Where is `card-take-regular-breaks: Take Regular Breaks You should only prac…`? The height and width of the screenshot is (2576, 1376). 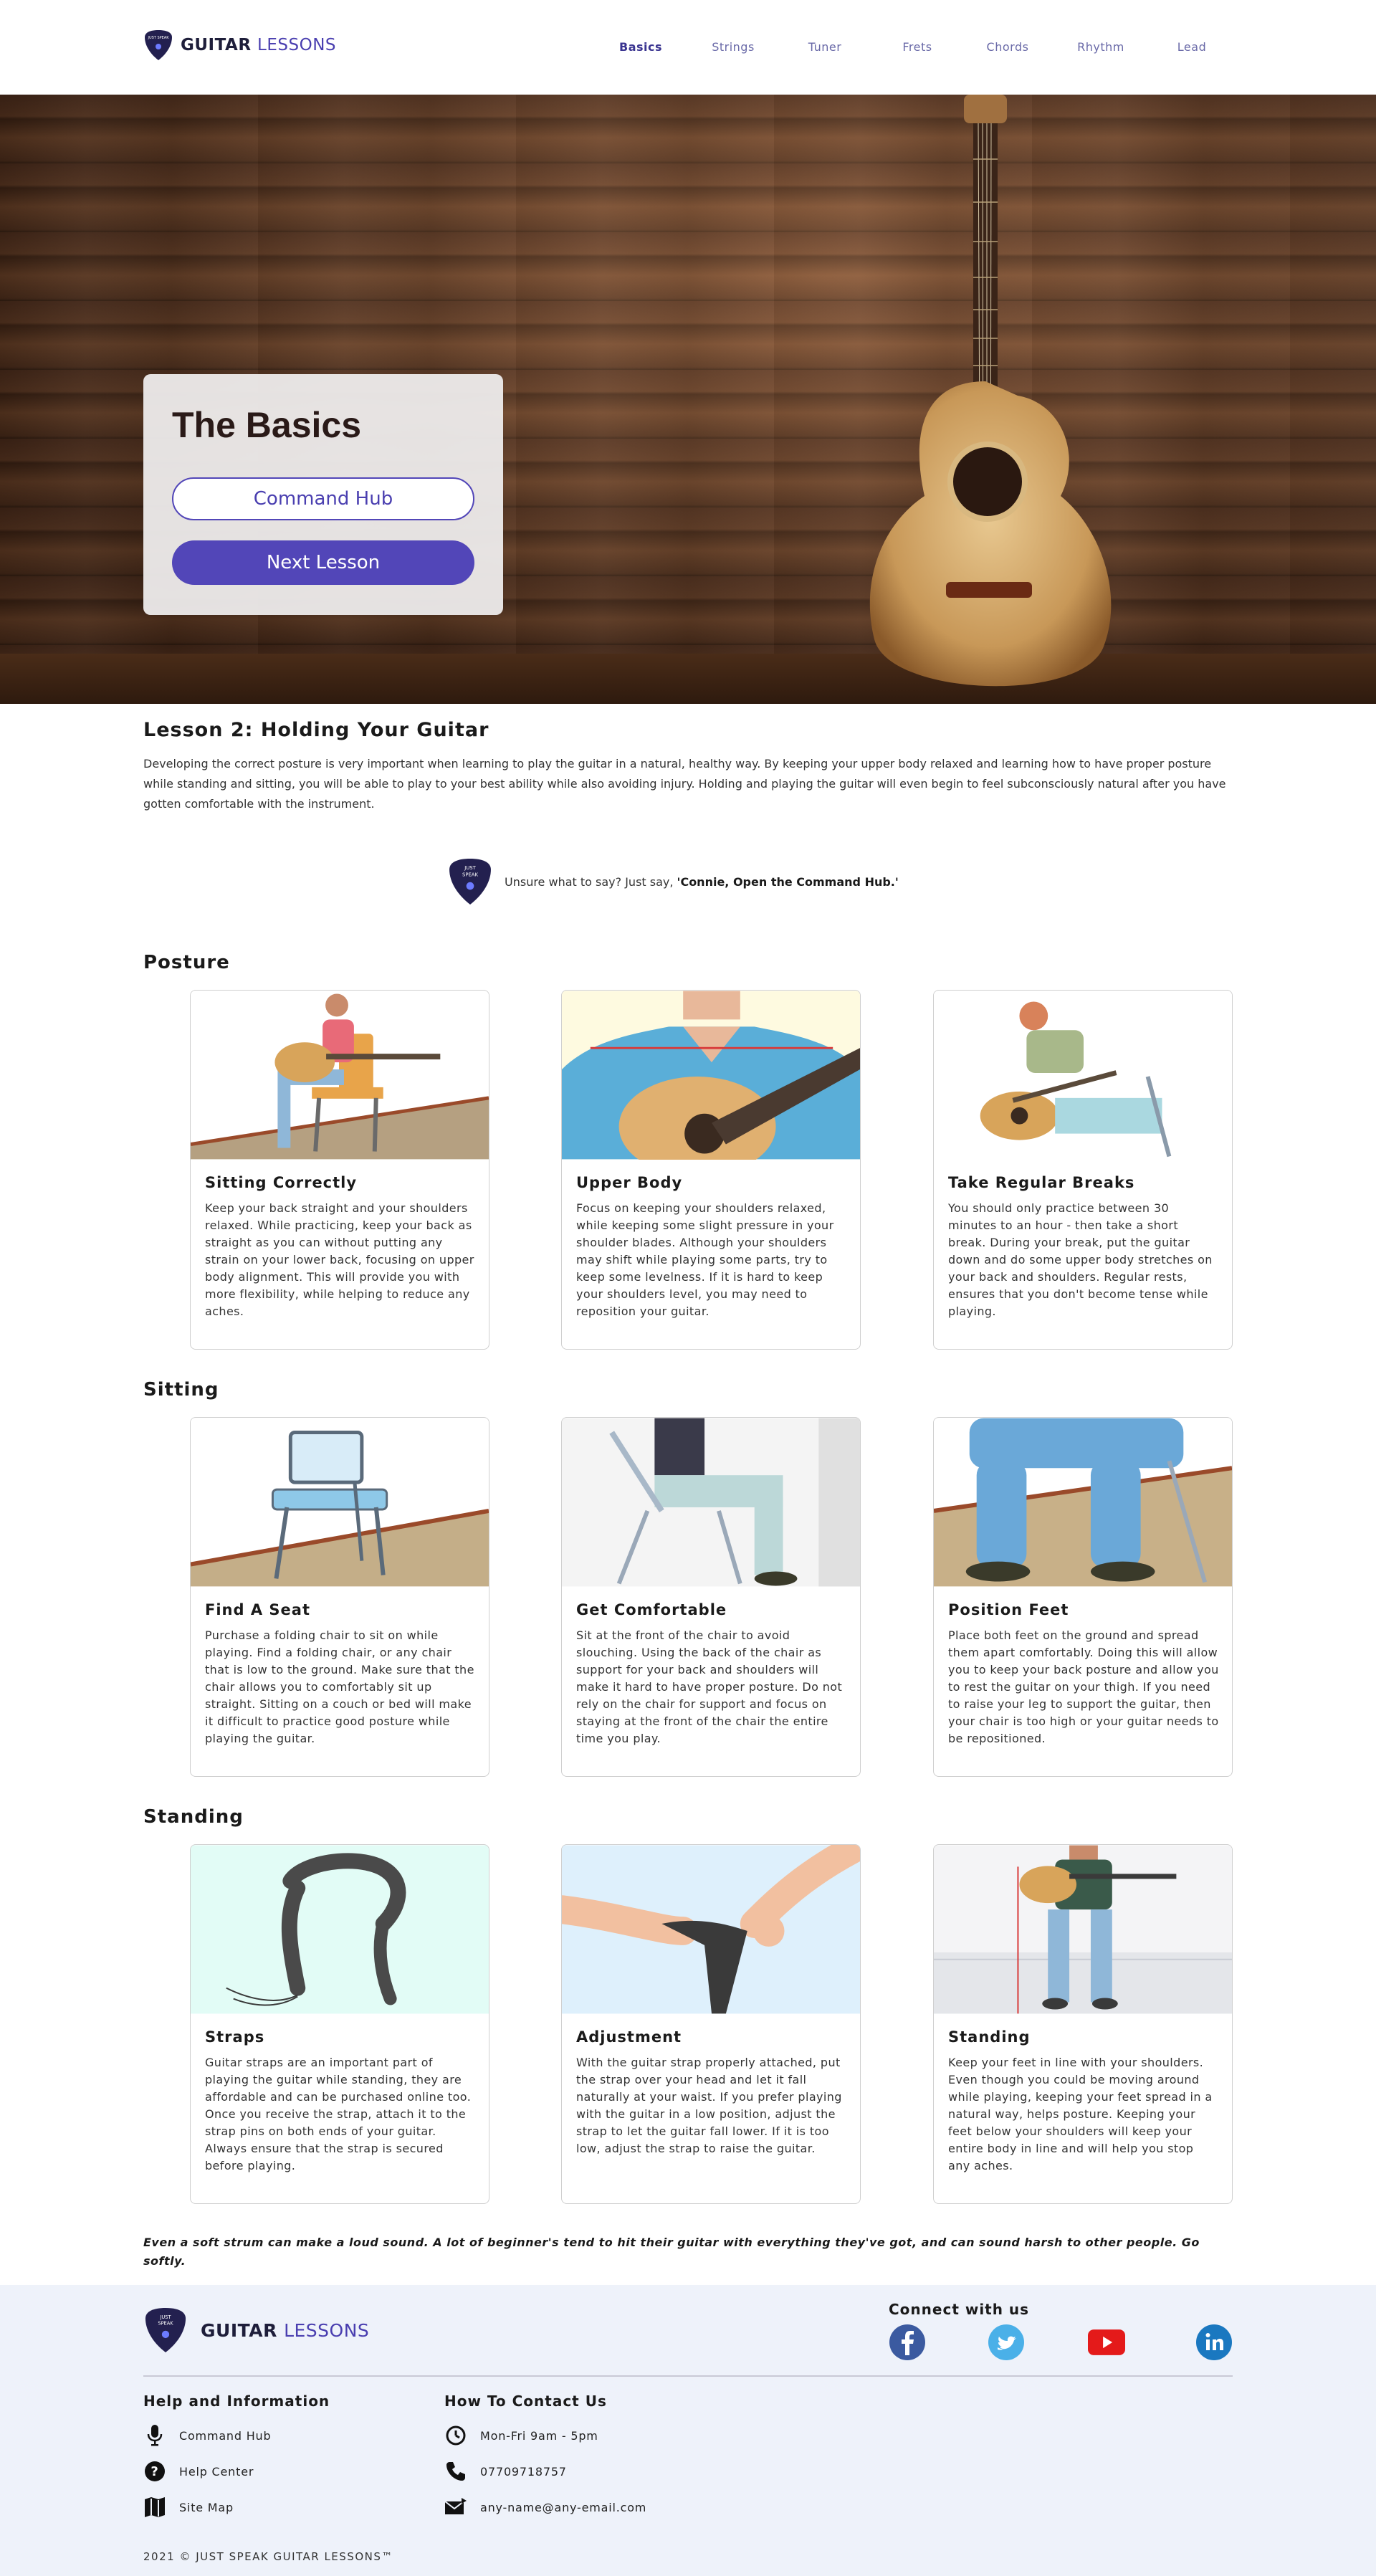 card-take-regular-breaks: Take Regular Breaks You should only prac… is located at coordinates (1083, 1170).